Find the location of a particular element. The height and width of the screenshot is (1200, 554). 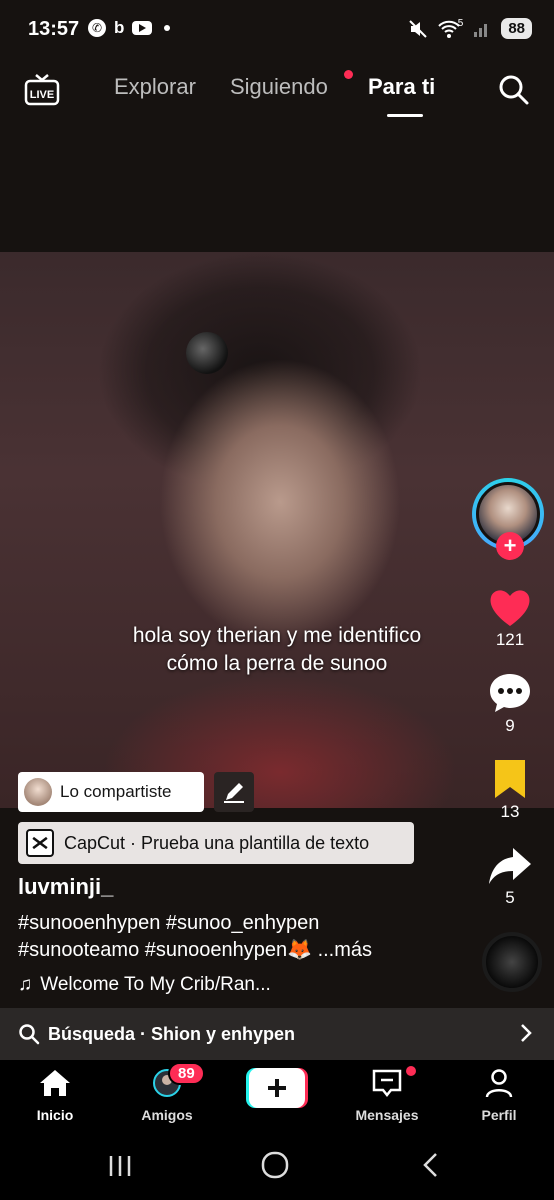

battery-indicator: 88 is located at coordinates (516, 28).